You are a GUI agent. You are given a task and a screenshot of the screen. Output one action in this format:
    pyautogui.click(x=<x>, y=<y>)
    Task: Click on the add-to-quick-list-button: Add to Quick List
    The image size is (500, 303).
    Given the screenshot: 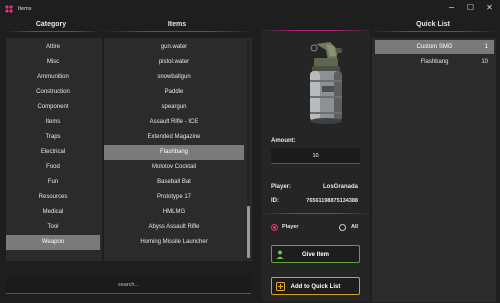 What is the action you would take?
    pyautogui.click(x=315, y=286)
    